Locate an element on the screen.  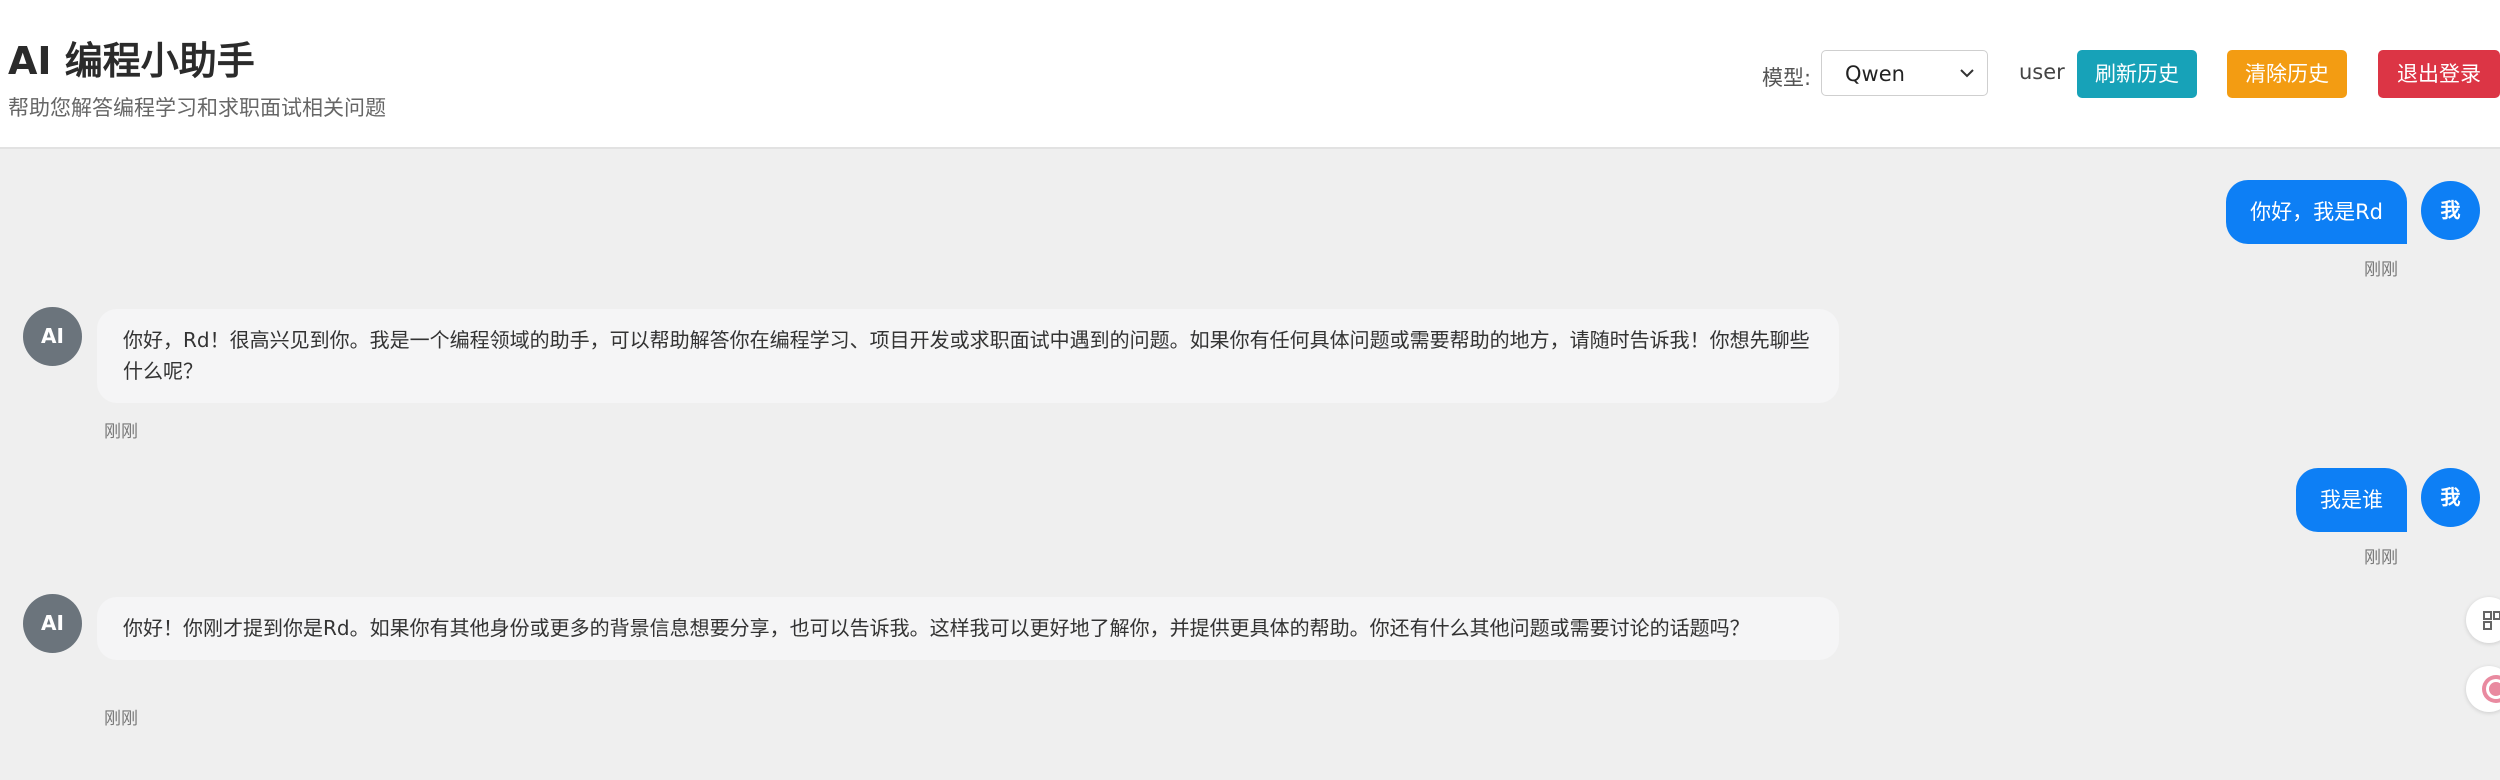
user-message-bubble: 我是谁 is located at coordinates (2351, 500).